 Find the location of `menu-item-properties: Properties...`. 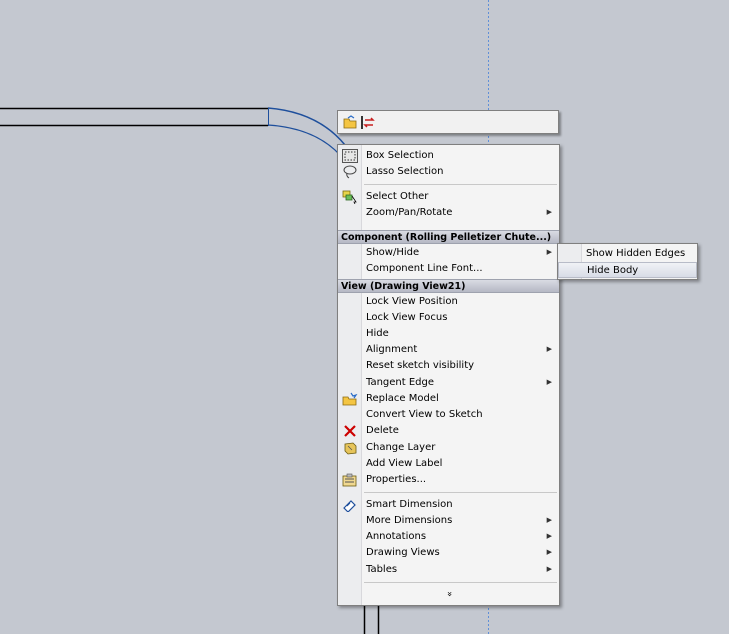

menu-item-properties: Properties... is located at coordinates (448, 480).